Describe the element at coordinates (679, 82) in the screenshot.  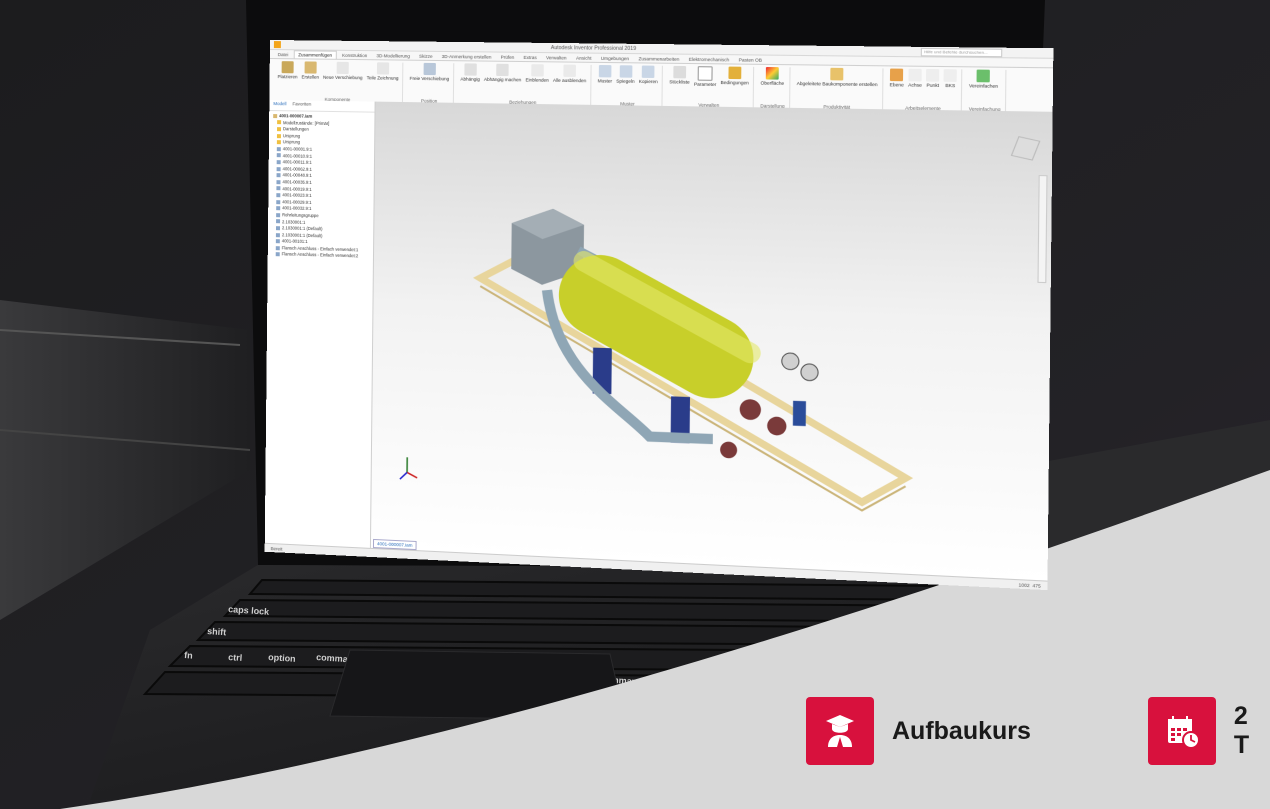
I see `bom-label: Stückliste` at that location.